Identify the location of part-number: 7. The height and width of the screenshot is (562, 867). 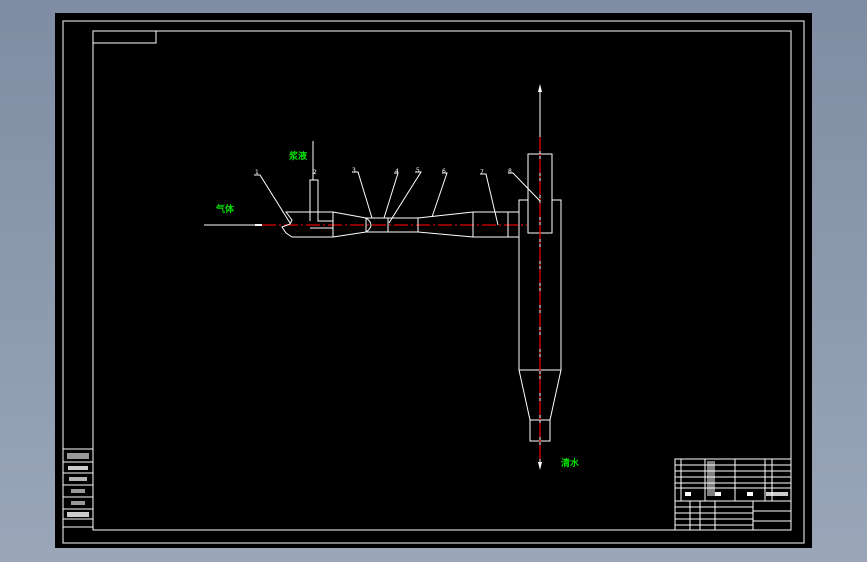
(482, 172).